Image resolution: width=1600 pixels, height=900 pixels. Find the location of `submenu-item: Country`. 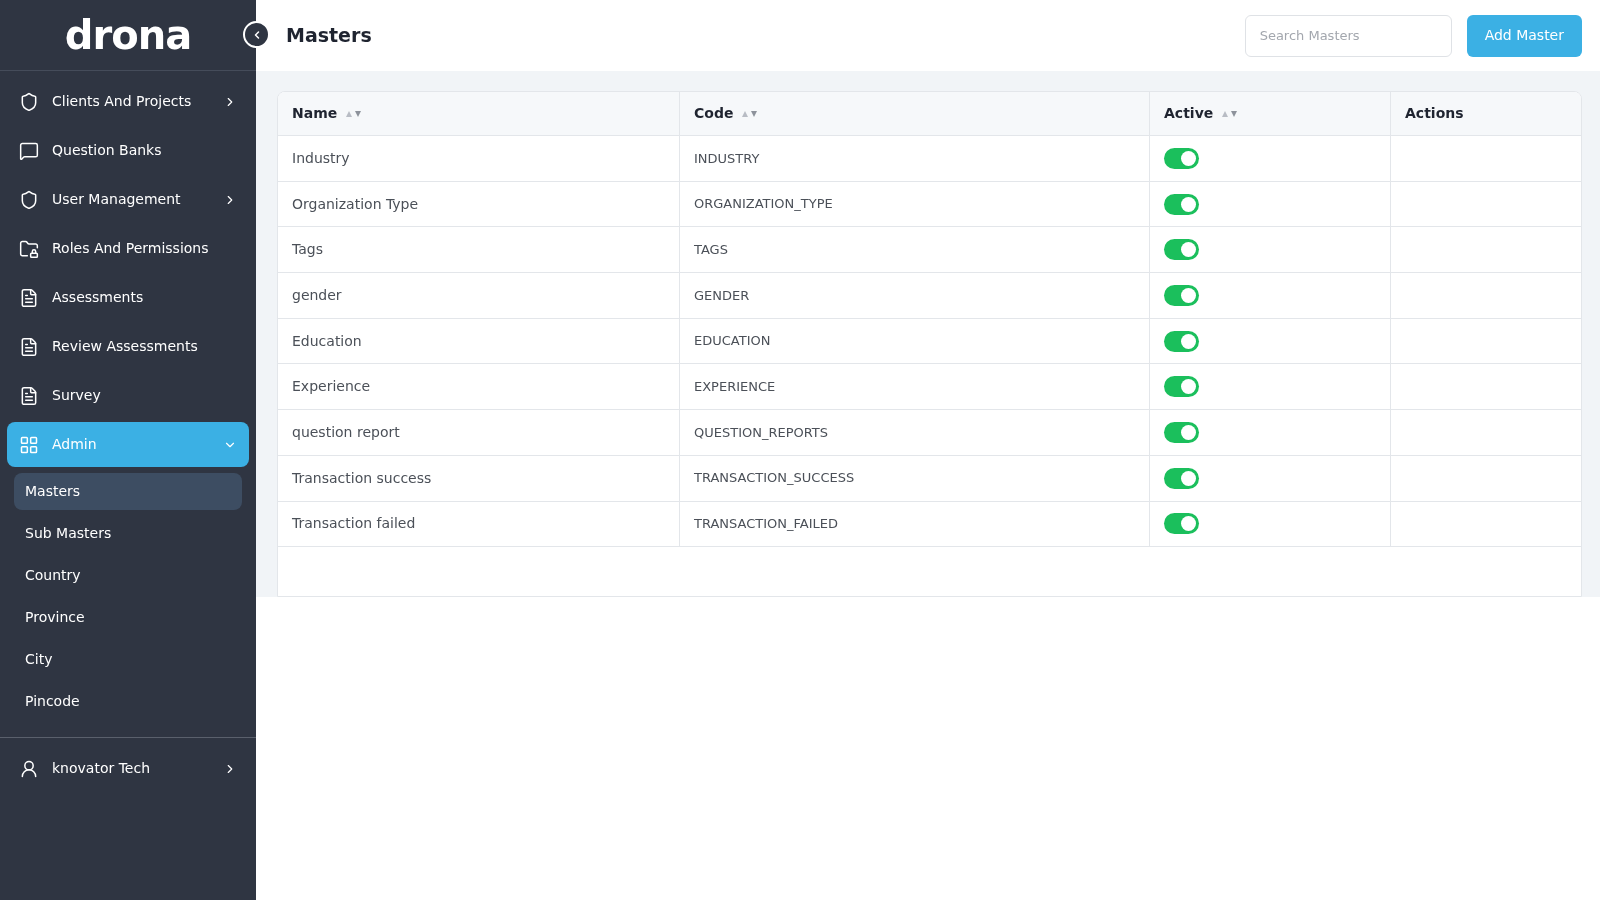

submenu-item: Country is located at coordinates (128, 575).